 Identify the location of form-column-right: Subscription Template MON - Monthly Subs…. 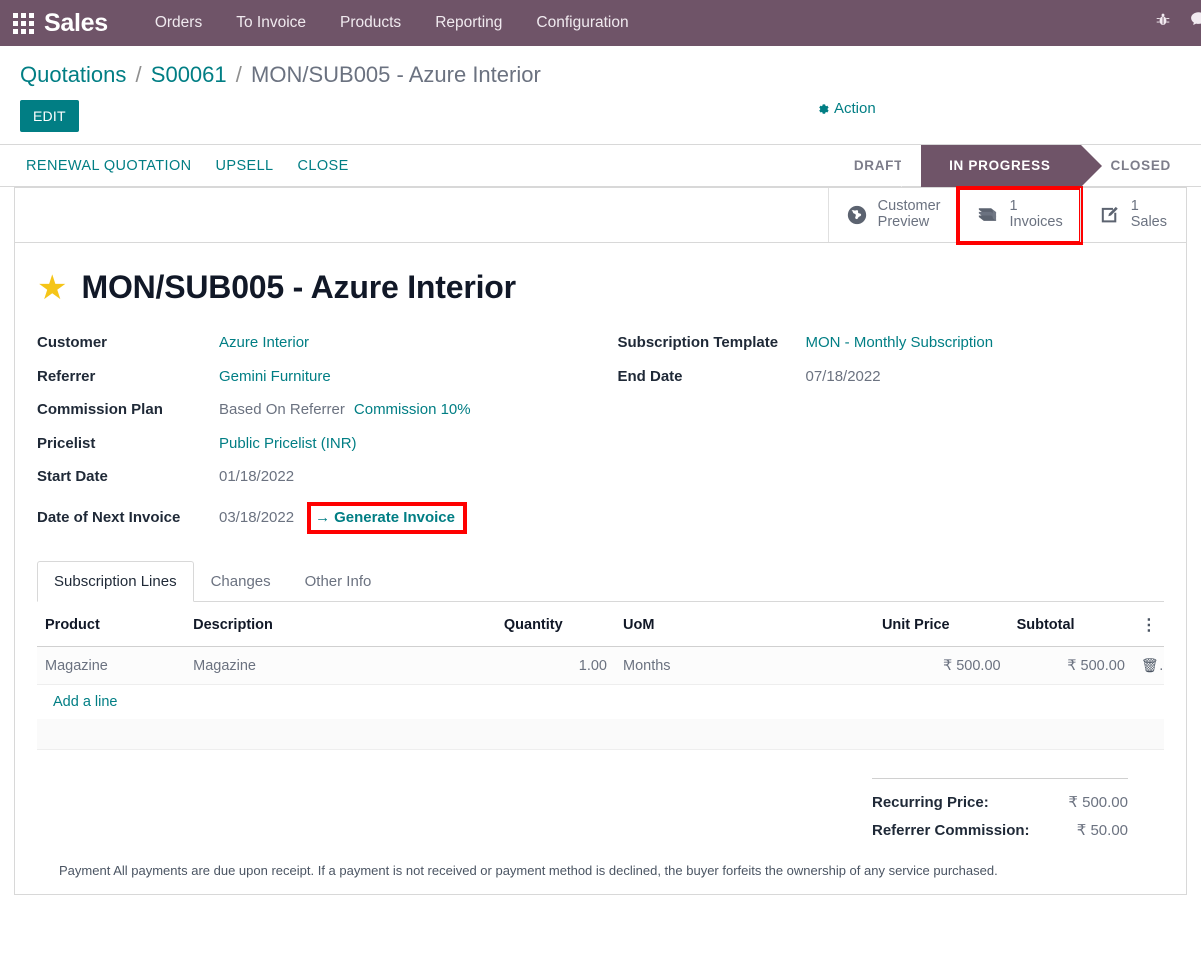
(883, 434).